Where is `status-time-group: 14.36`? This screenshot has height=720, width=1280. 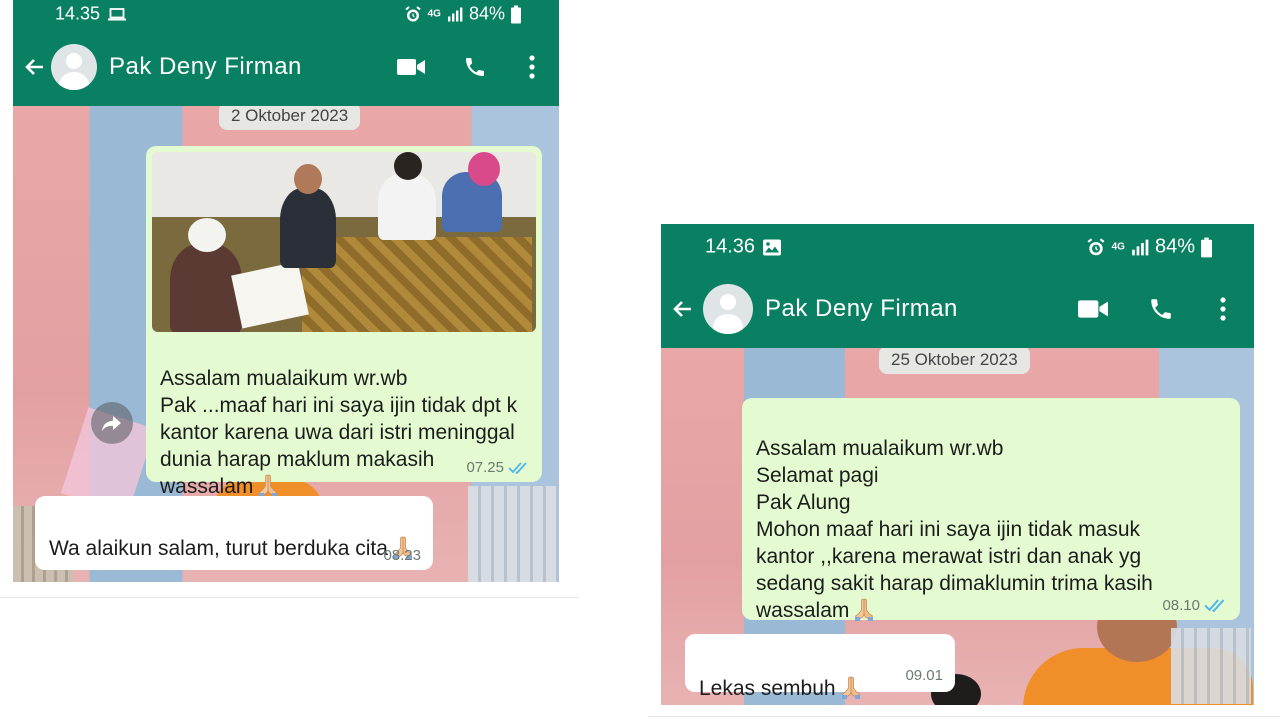 status-time-group: 14.36 is located at coordinates (743, 247).